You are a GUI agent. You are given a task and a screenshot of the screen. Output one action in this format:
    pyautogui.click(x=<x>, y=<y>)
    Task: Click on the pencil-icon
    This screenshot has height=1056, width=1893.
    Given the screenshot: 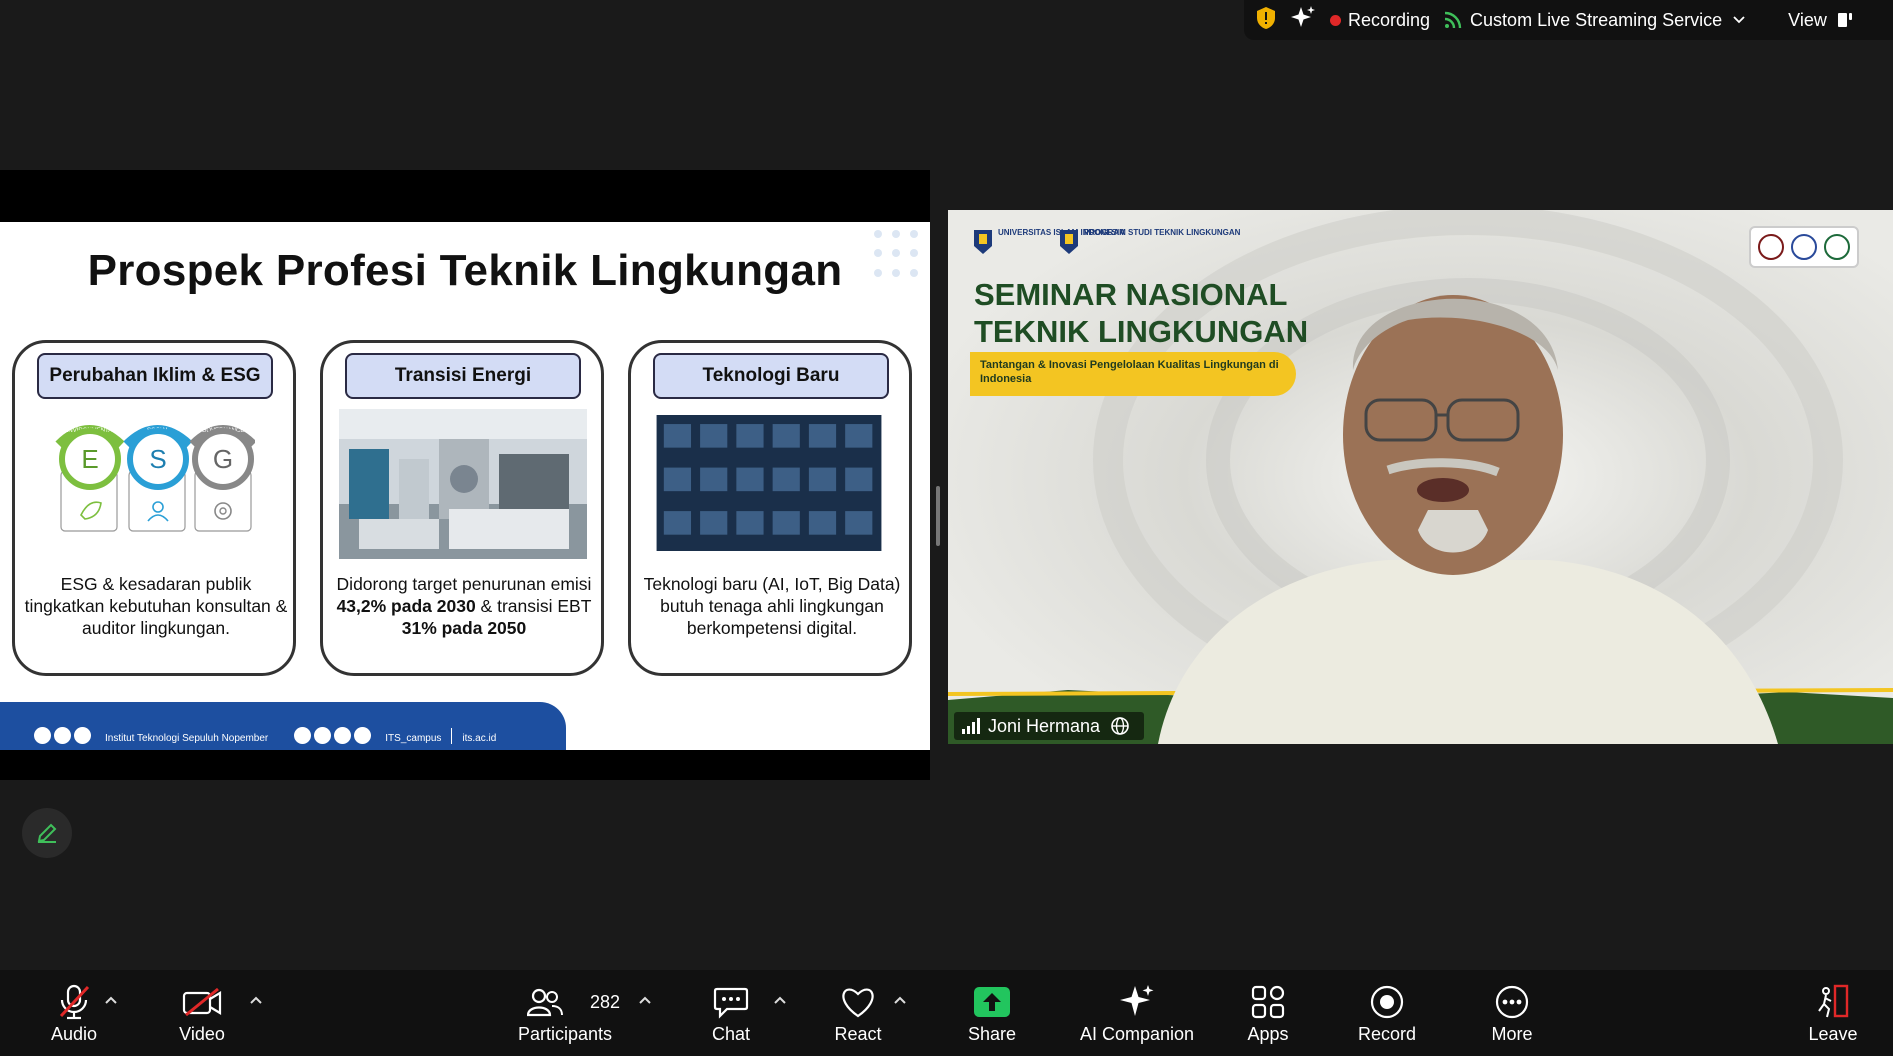 What is the action you would take?
    pyautogui.click(x=47, y=833)
    